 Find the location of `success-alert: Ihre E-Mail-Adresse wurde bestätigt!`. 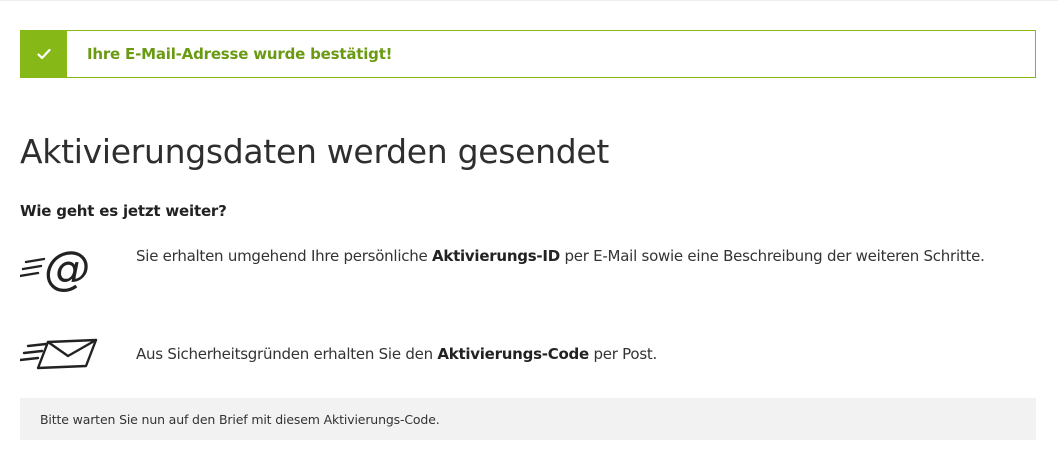

success-alert: Ihre E-Mail-Adresse wurde bestätigt! is located at coordinates (528, 54).